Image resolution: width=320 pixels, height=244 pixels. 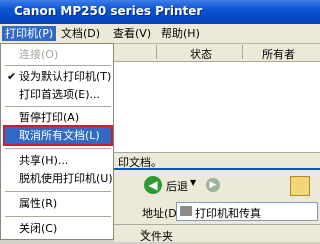 What do you see at coordinates (38, 228) in the screenshot?
I see `menu-item-label: 关闭(C)` at bounding box center [38, 228].